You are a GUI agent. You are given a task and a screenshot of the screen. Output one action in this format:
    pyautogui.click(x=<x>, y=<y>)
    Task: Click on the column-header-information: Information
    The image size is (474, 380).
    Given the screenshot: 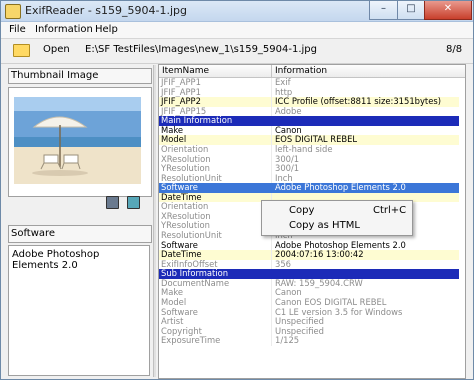 What is the action you would take?
    pyautogui.click(x=301, y=71)
    